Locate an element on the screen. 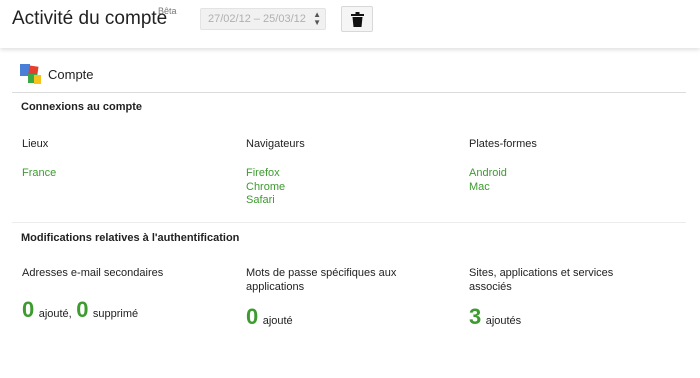 The width and height of the screenshot is (700, 378). beta-badge: Bêta is located at coordinates (167, 11).